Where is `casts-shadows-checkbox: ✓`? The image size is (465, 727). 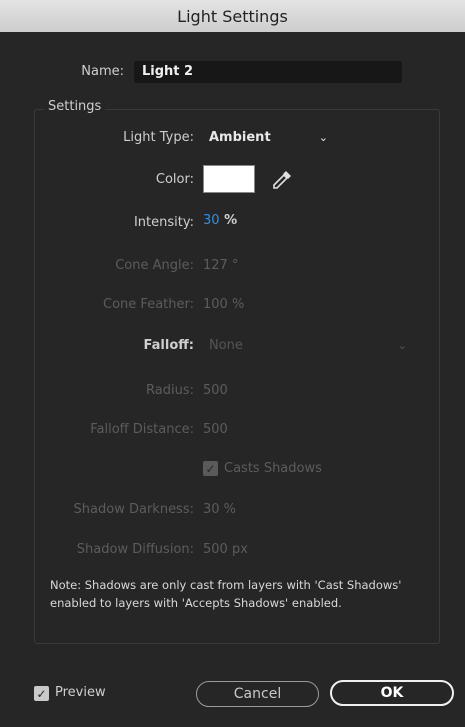 casts-shadows-checkbox: ✓ is located at coordinates (210, 468).